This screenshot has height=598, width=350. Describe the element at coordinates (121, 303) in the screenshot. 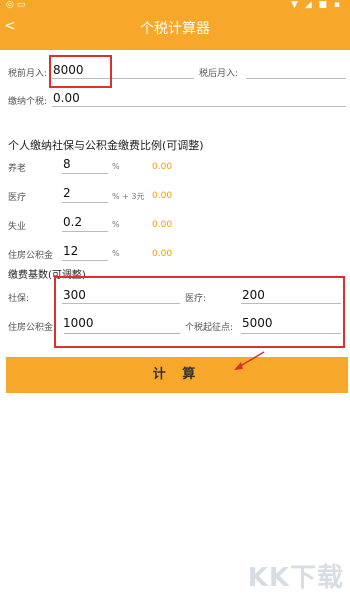

I see `social-underline` at that location.